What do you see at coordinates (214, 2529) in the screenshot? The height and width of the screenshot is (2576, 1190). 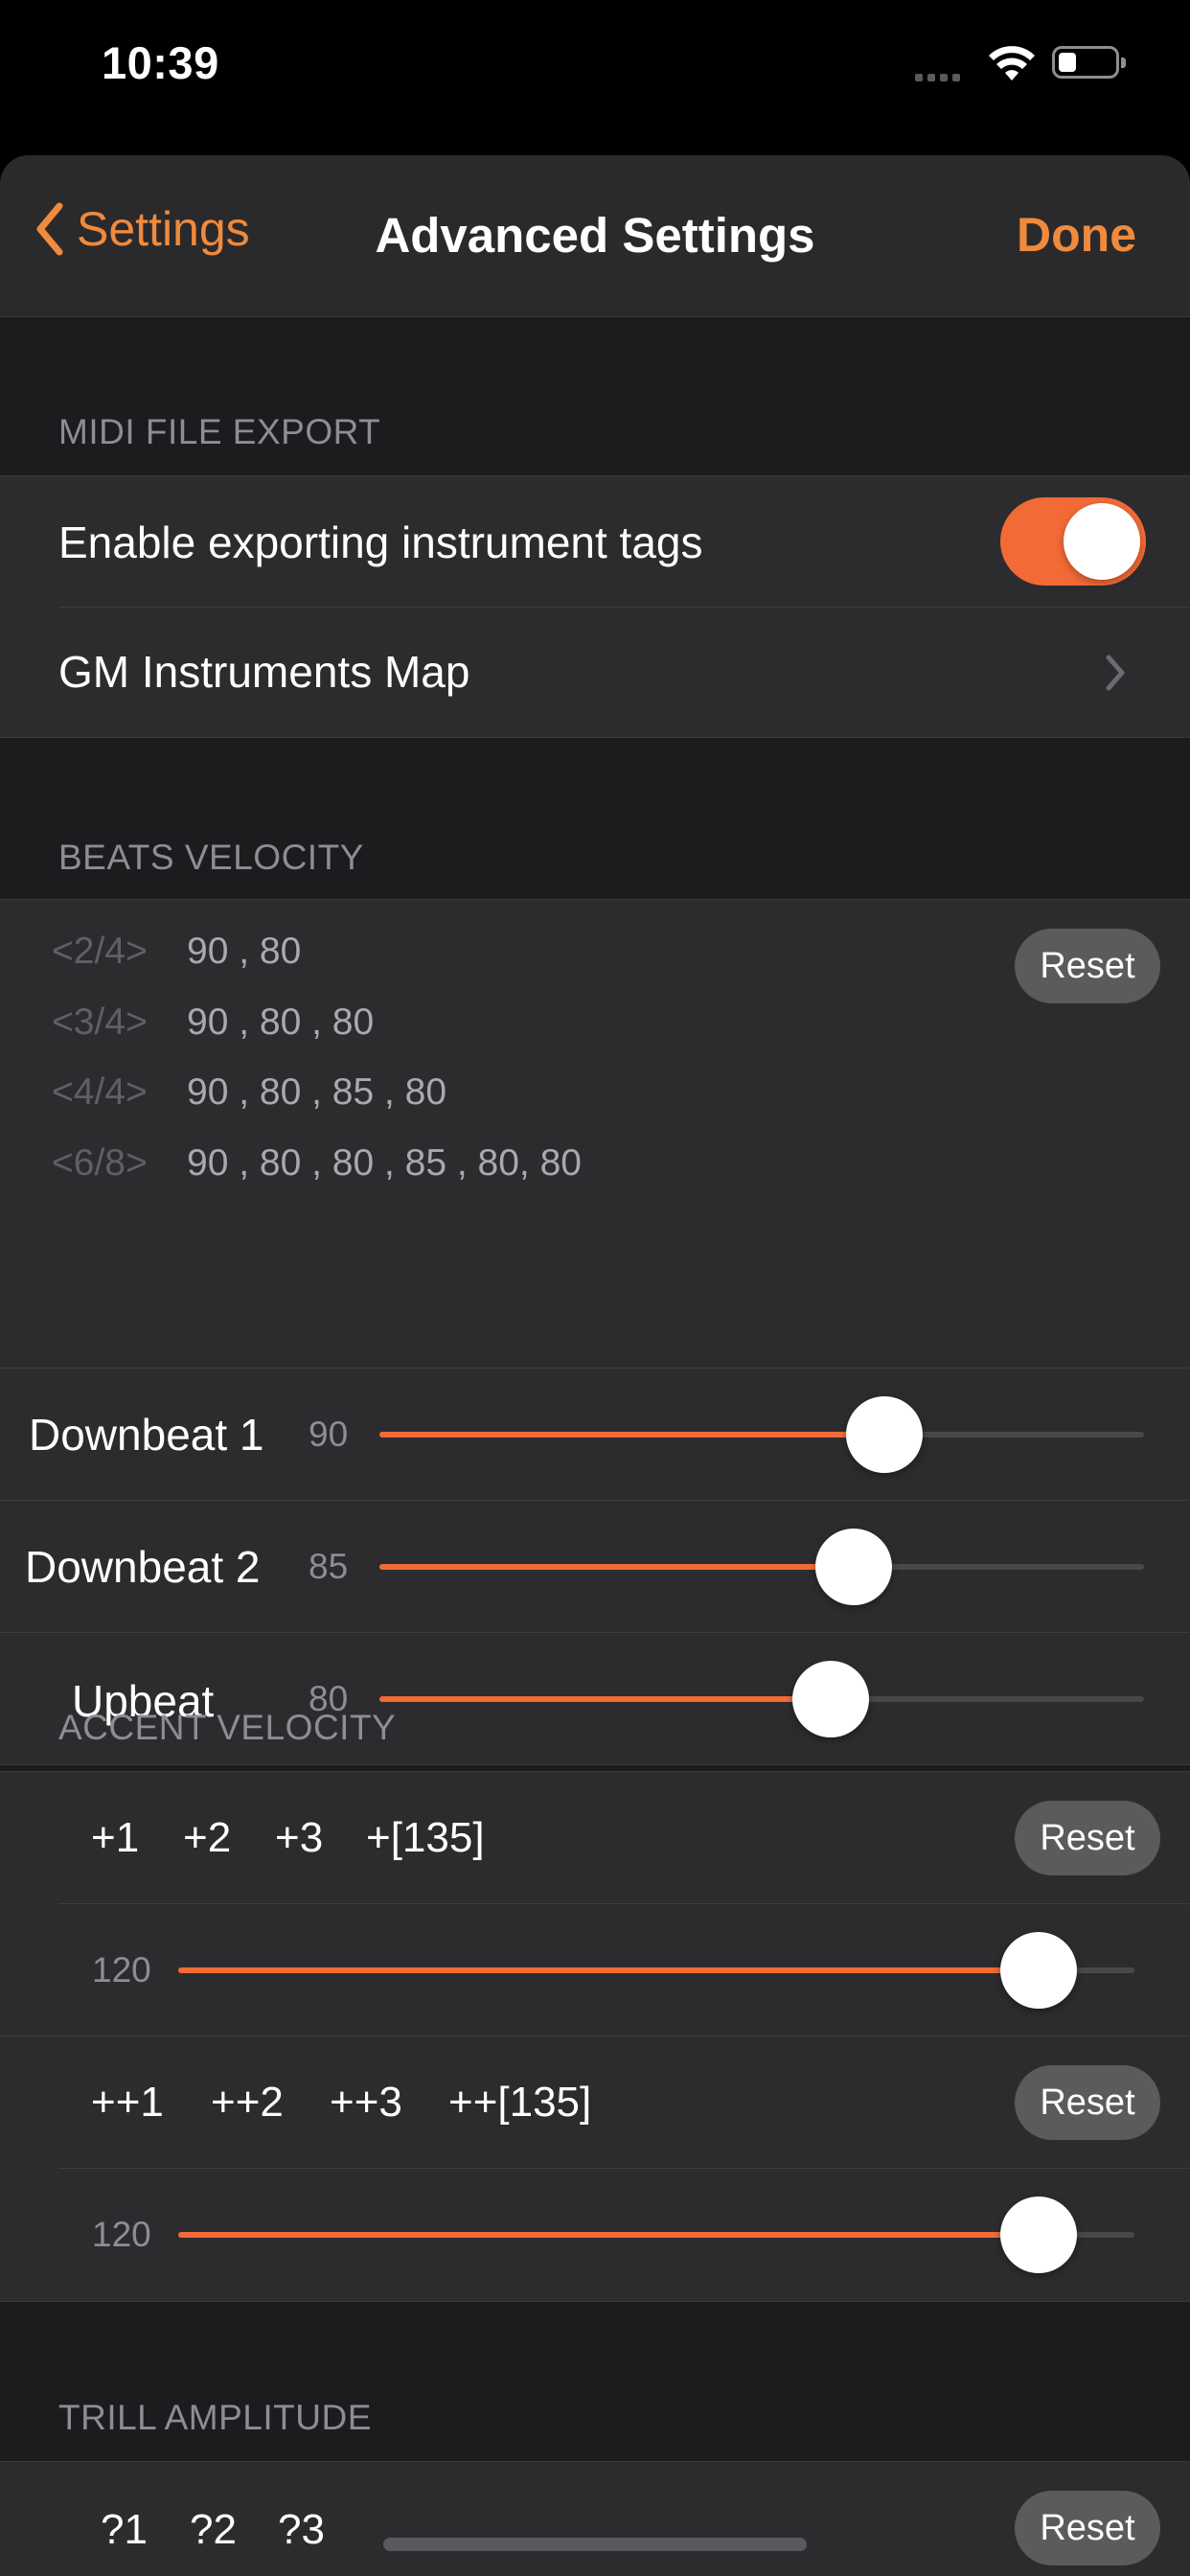 I see `trill-item: ?2` at bounding box center [214, 2529].